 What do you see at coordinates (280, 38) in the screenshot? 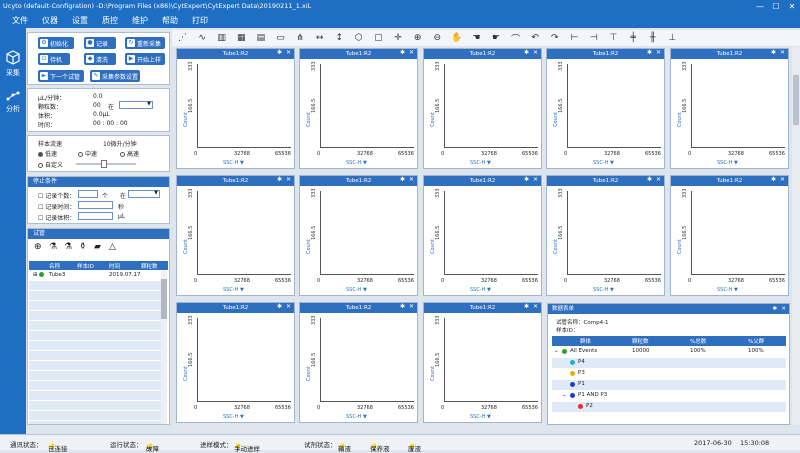
I see `text-report-icon: ▭` at bounding box center [280, 38].